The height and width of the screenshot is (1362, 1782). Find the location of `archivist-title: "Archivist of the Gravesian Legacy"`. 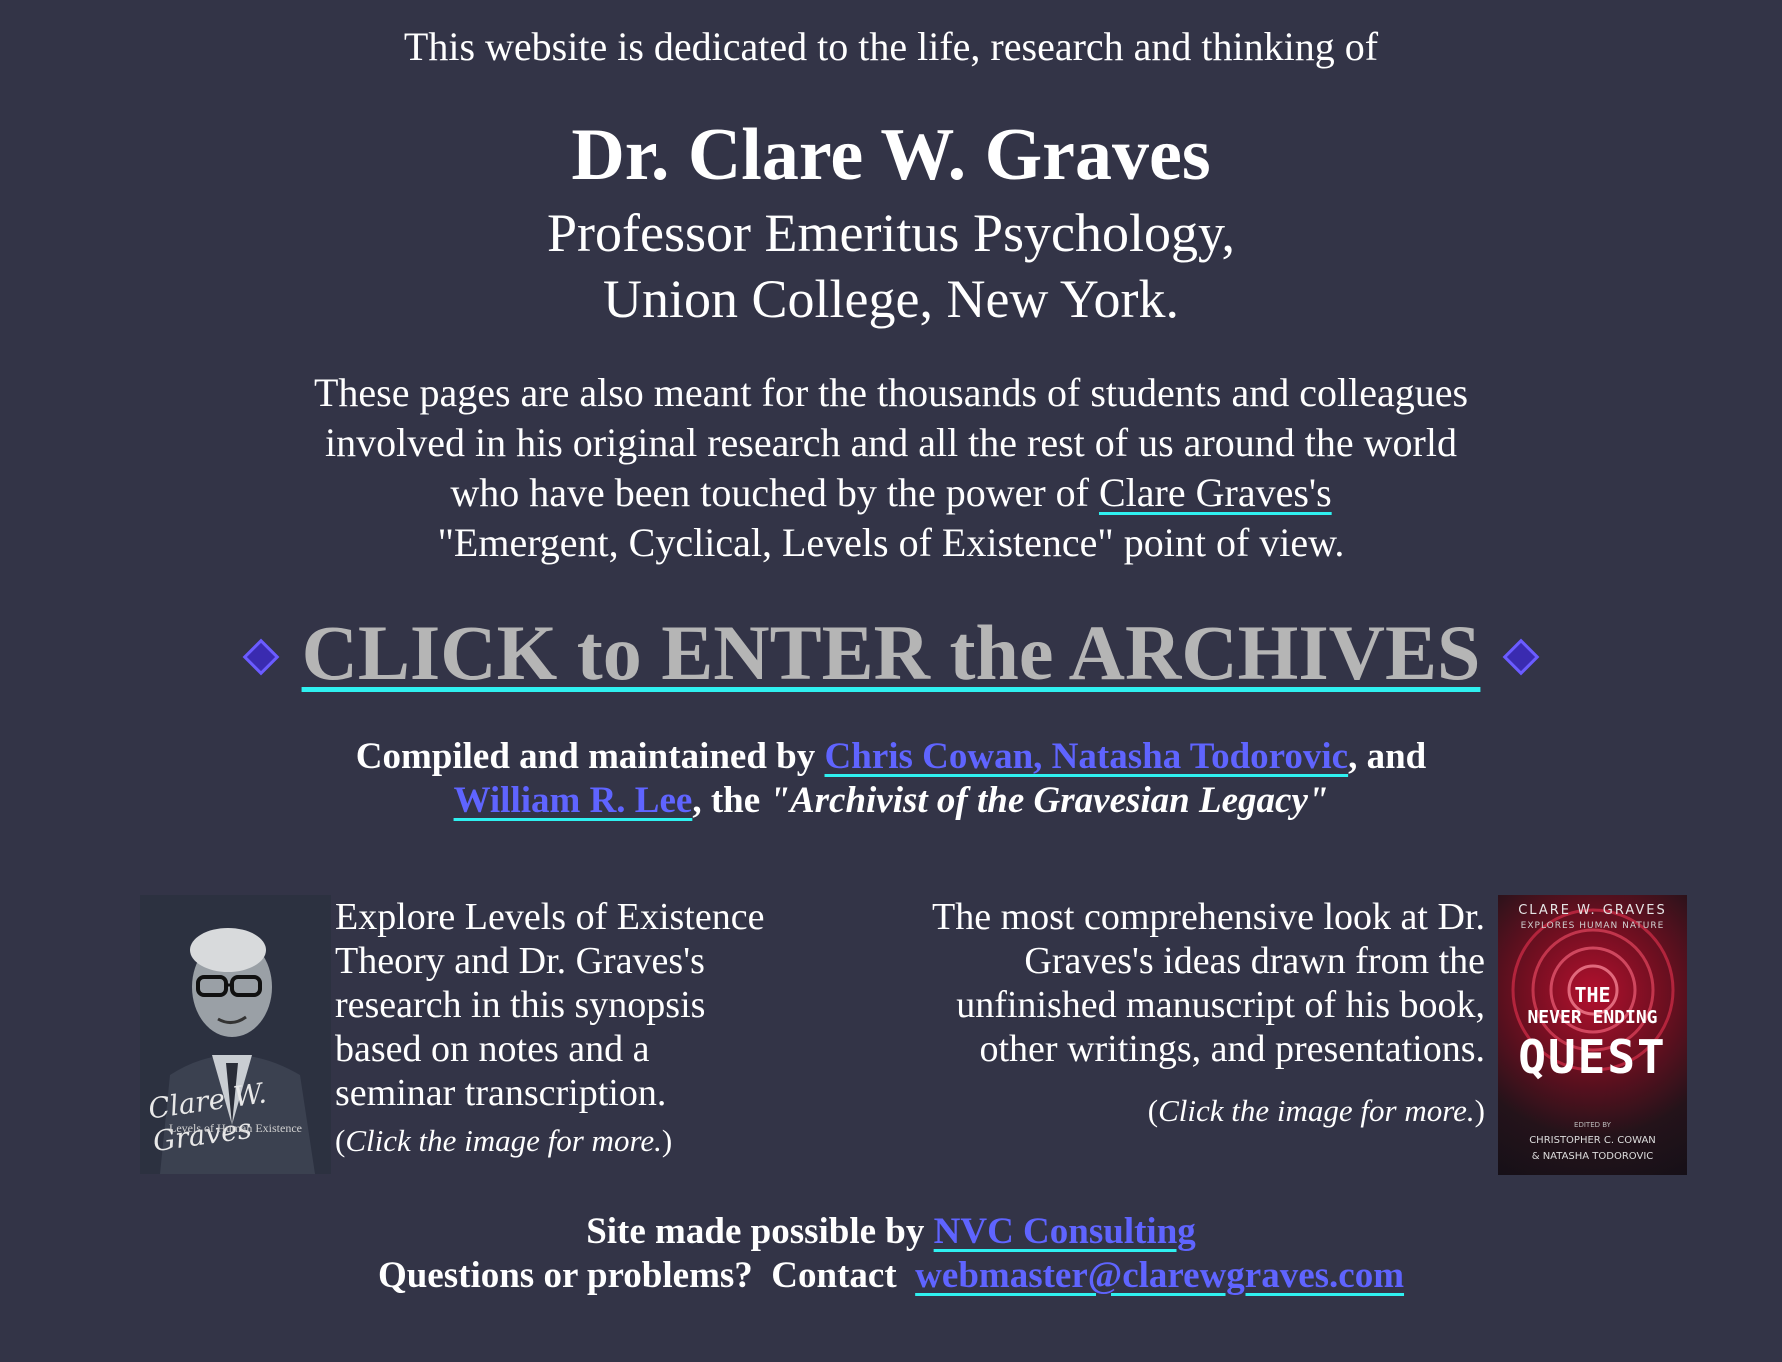

archivist-title: "Archivist of the Gravesian Legacy" is located at coordinates (1049, 800).